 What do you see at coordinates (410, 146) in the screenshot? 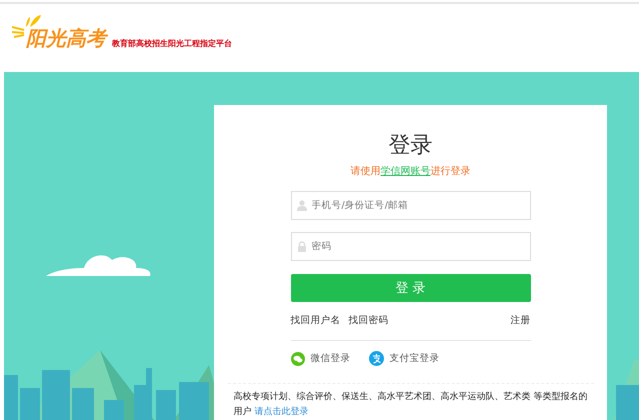
I see `login-title: 登录` at bounding box center [410, 146].